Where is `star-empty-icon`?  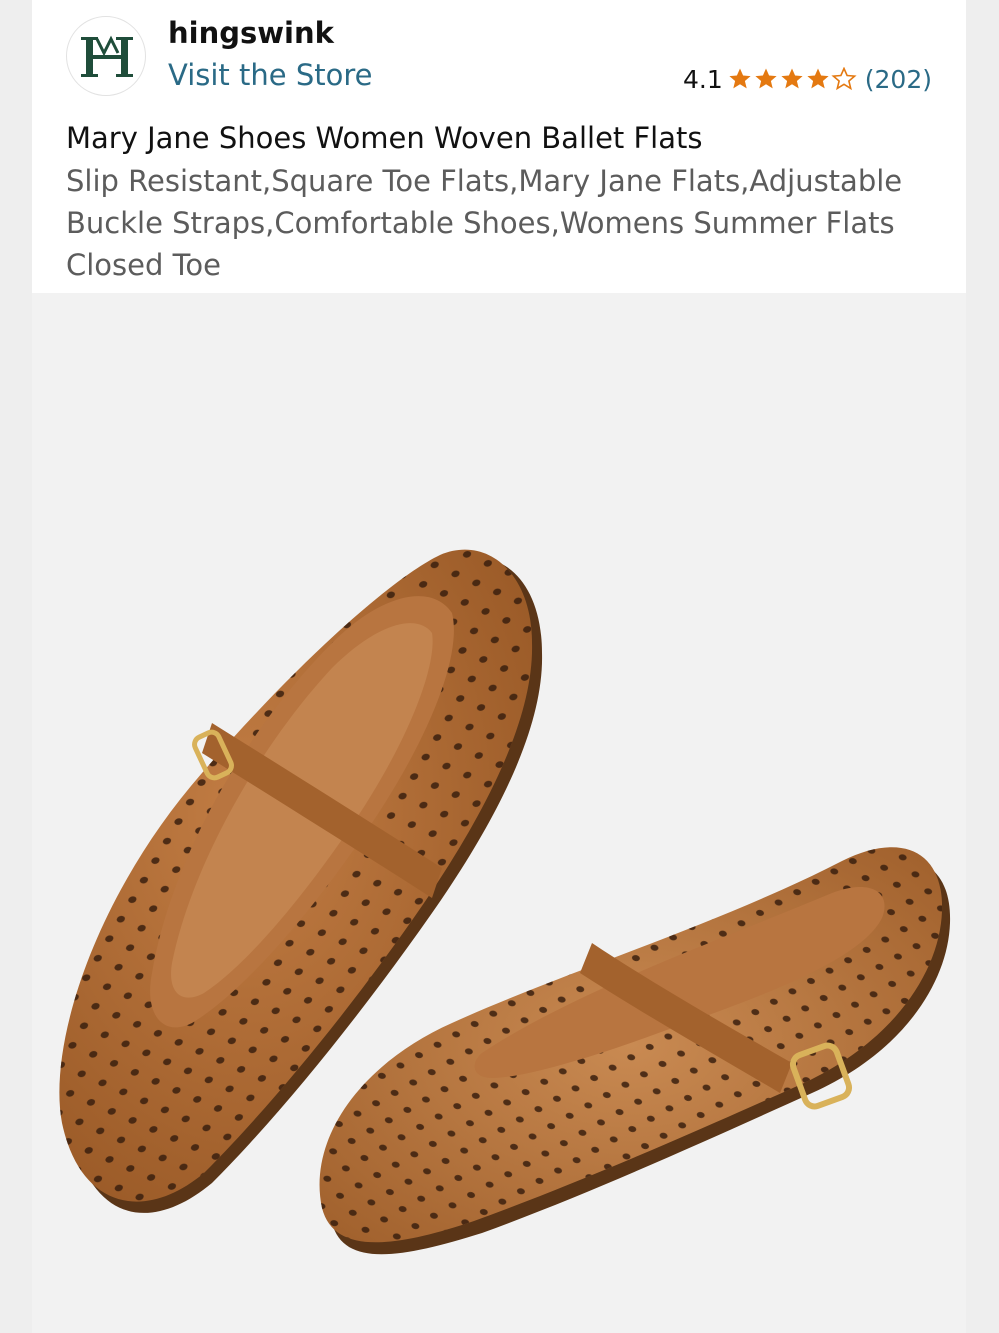 star-empty-icon is located at coordinates (844, 79).